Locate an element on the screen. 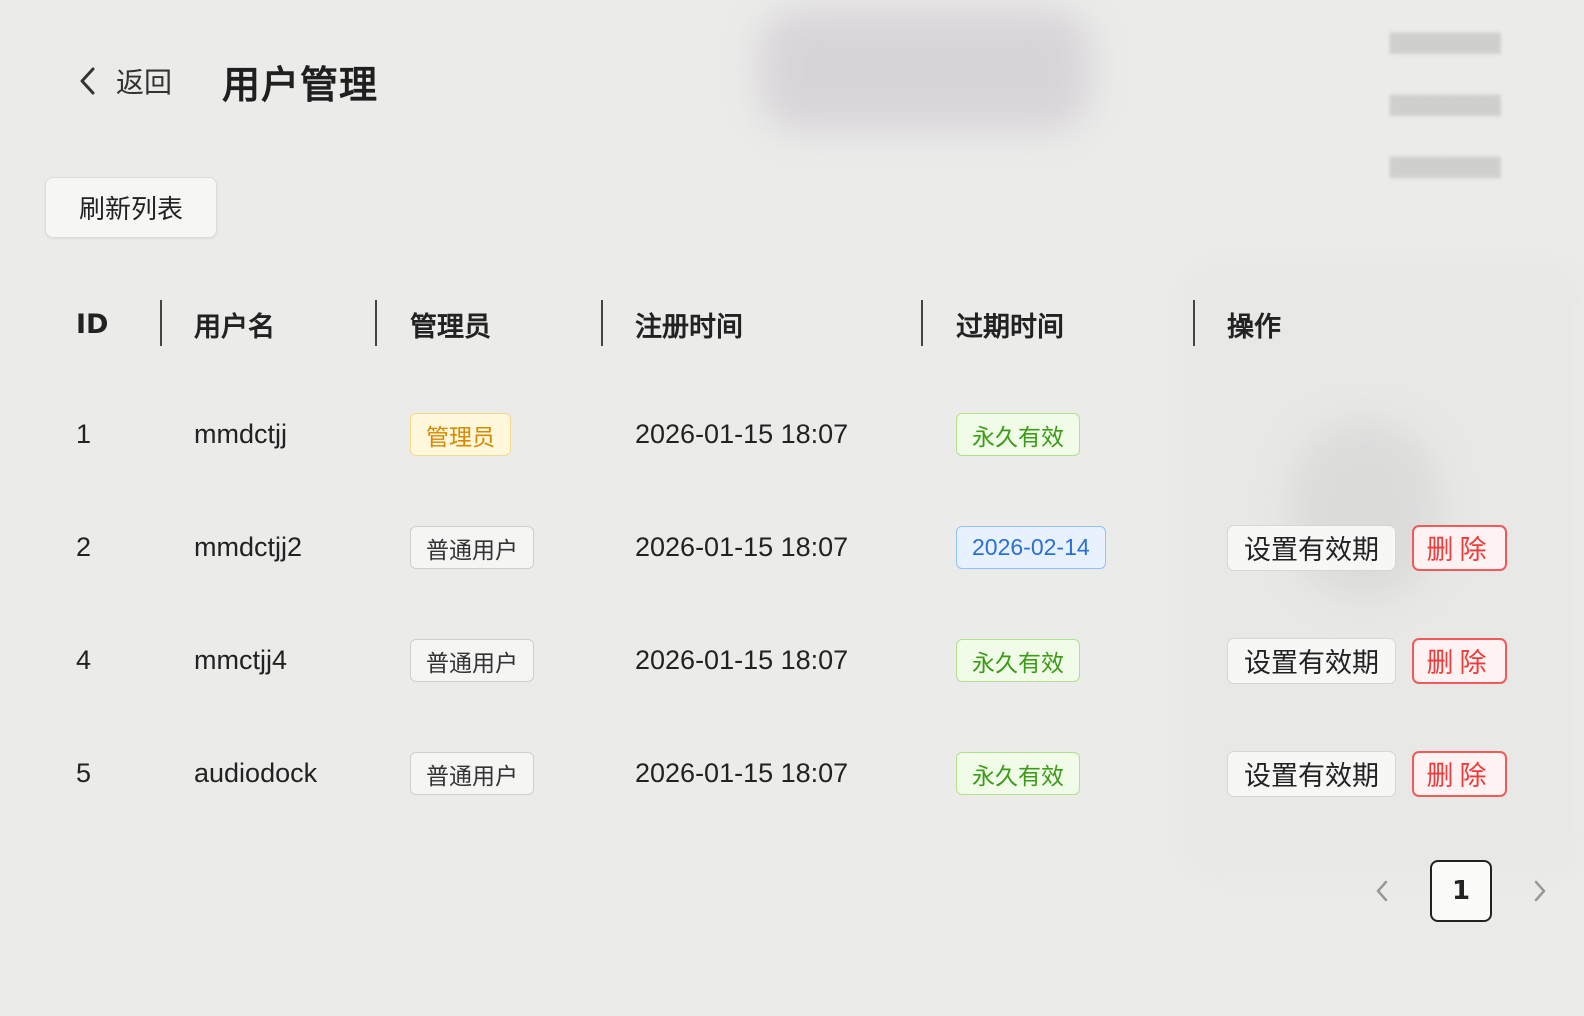 The width and height of the screenshot is (1584, 1016). chevron-right-icon is located at coordinates (1540, 891).